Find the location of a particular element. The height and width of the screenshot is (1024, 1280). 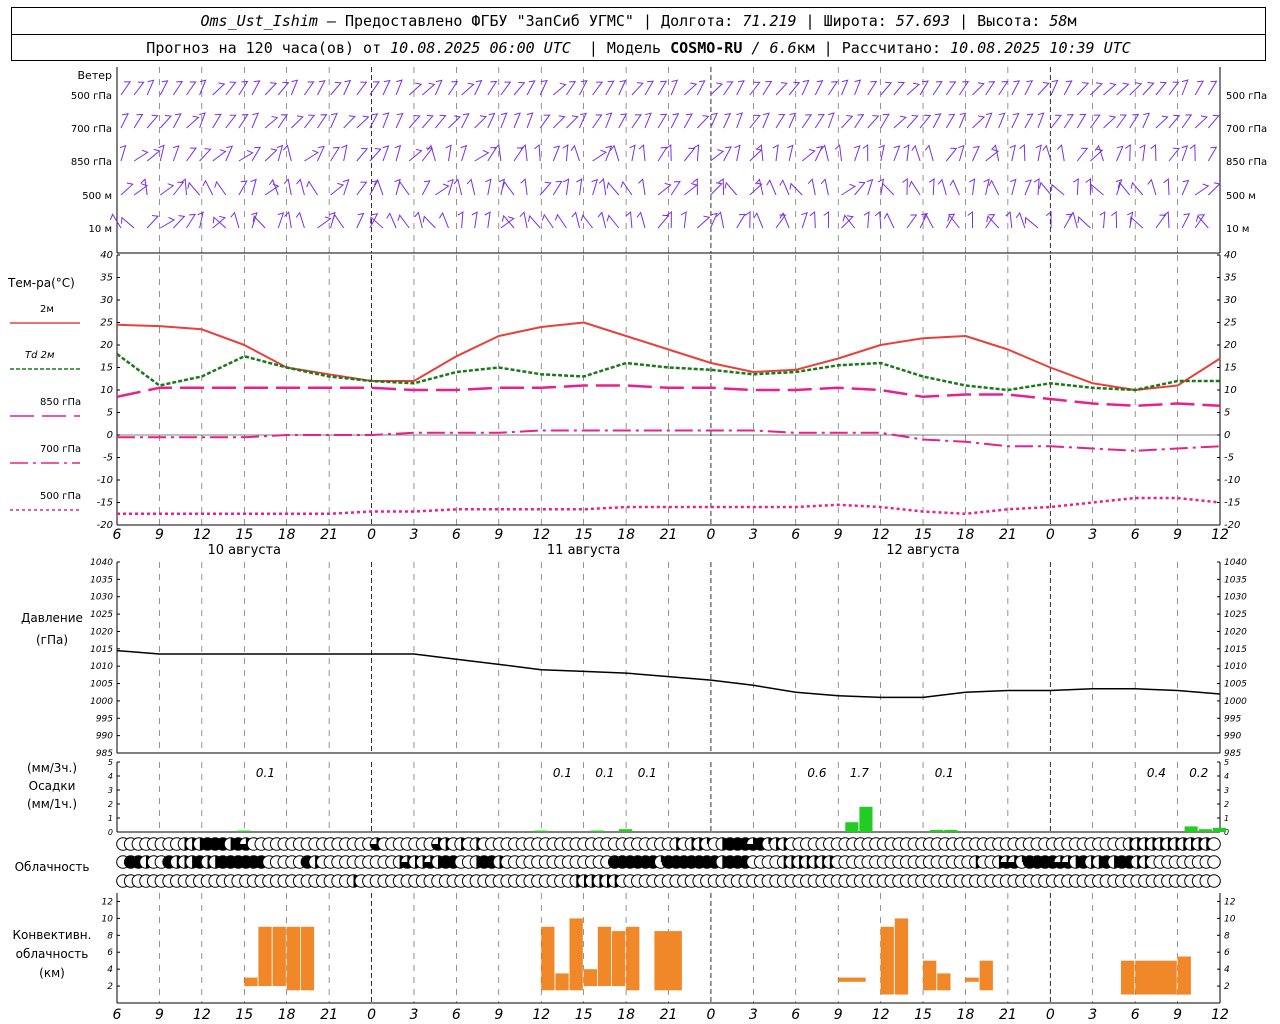

precip-bar is located at coordinates (1191, 829).